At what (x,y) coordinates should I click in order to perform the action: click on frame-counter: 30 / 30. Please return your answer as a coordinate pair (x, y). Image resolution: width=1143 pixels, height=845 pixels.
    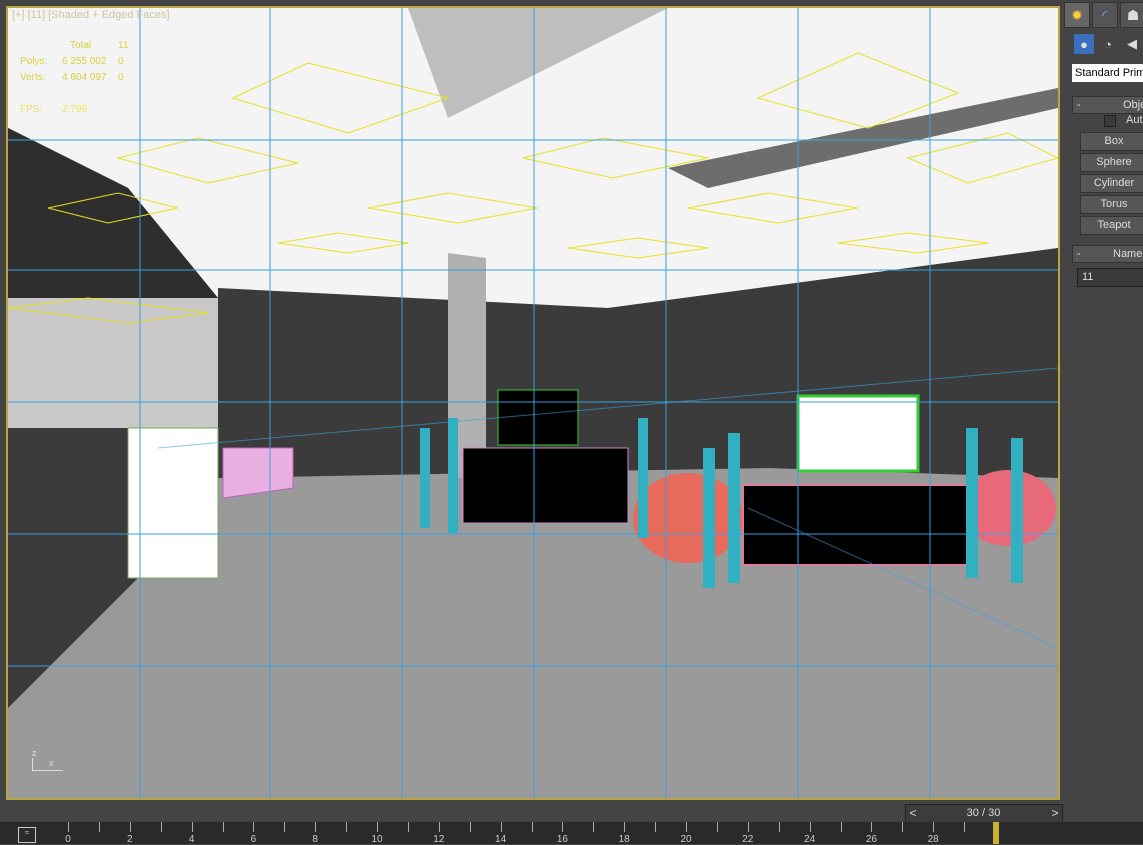
    Looking at the image, I should click on (983, 813).